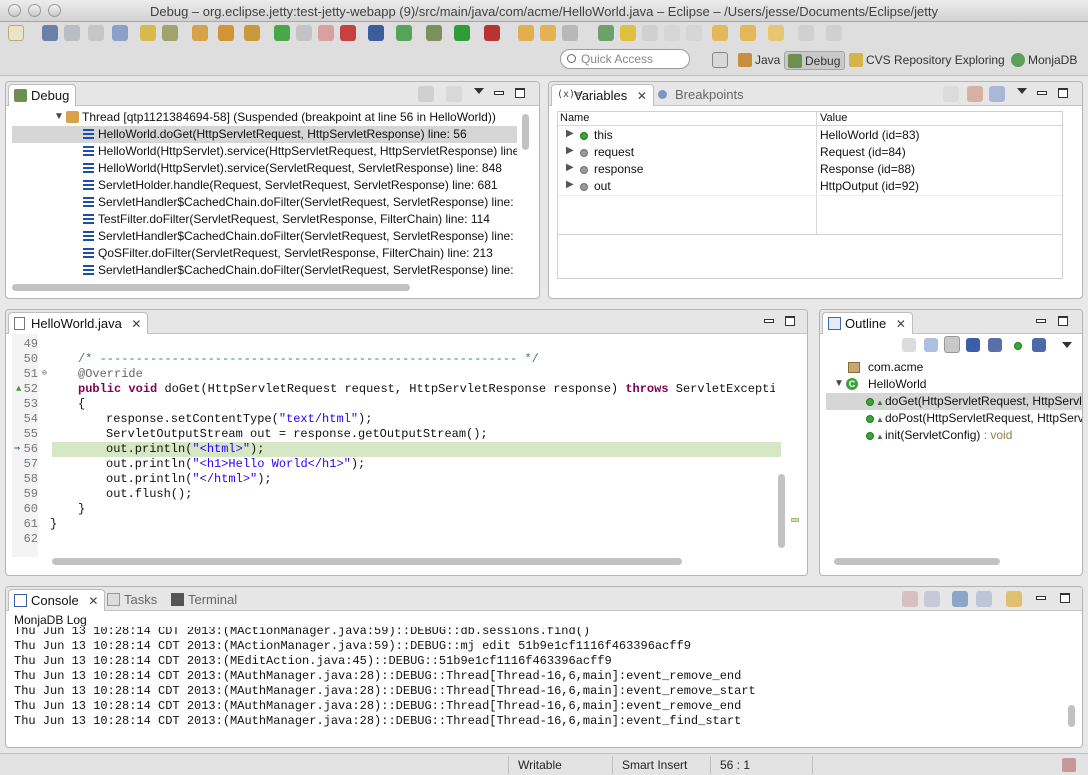  I want to click on open-console-icon, so click(1014, 599).